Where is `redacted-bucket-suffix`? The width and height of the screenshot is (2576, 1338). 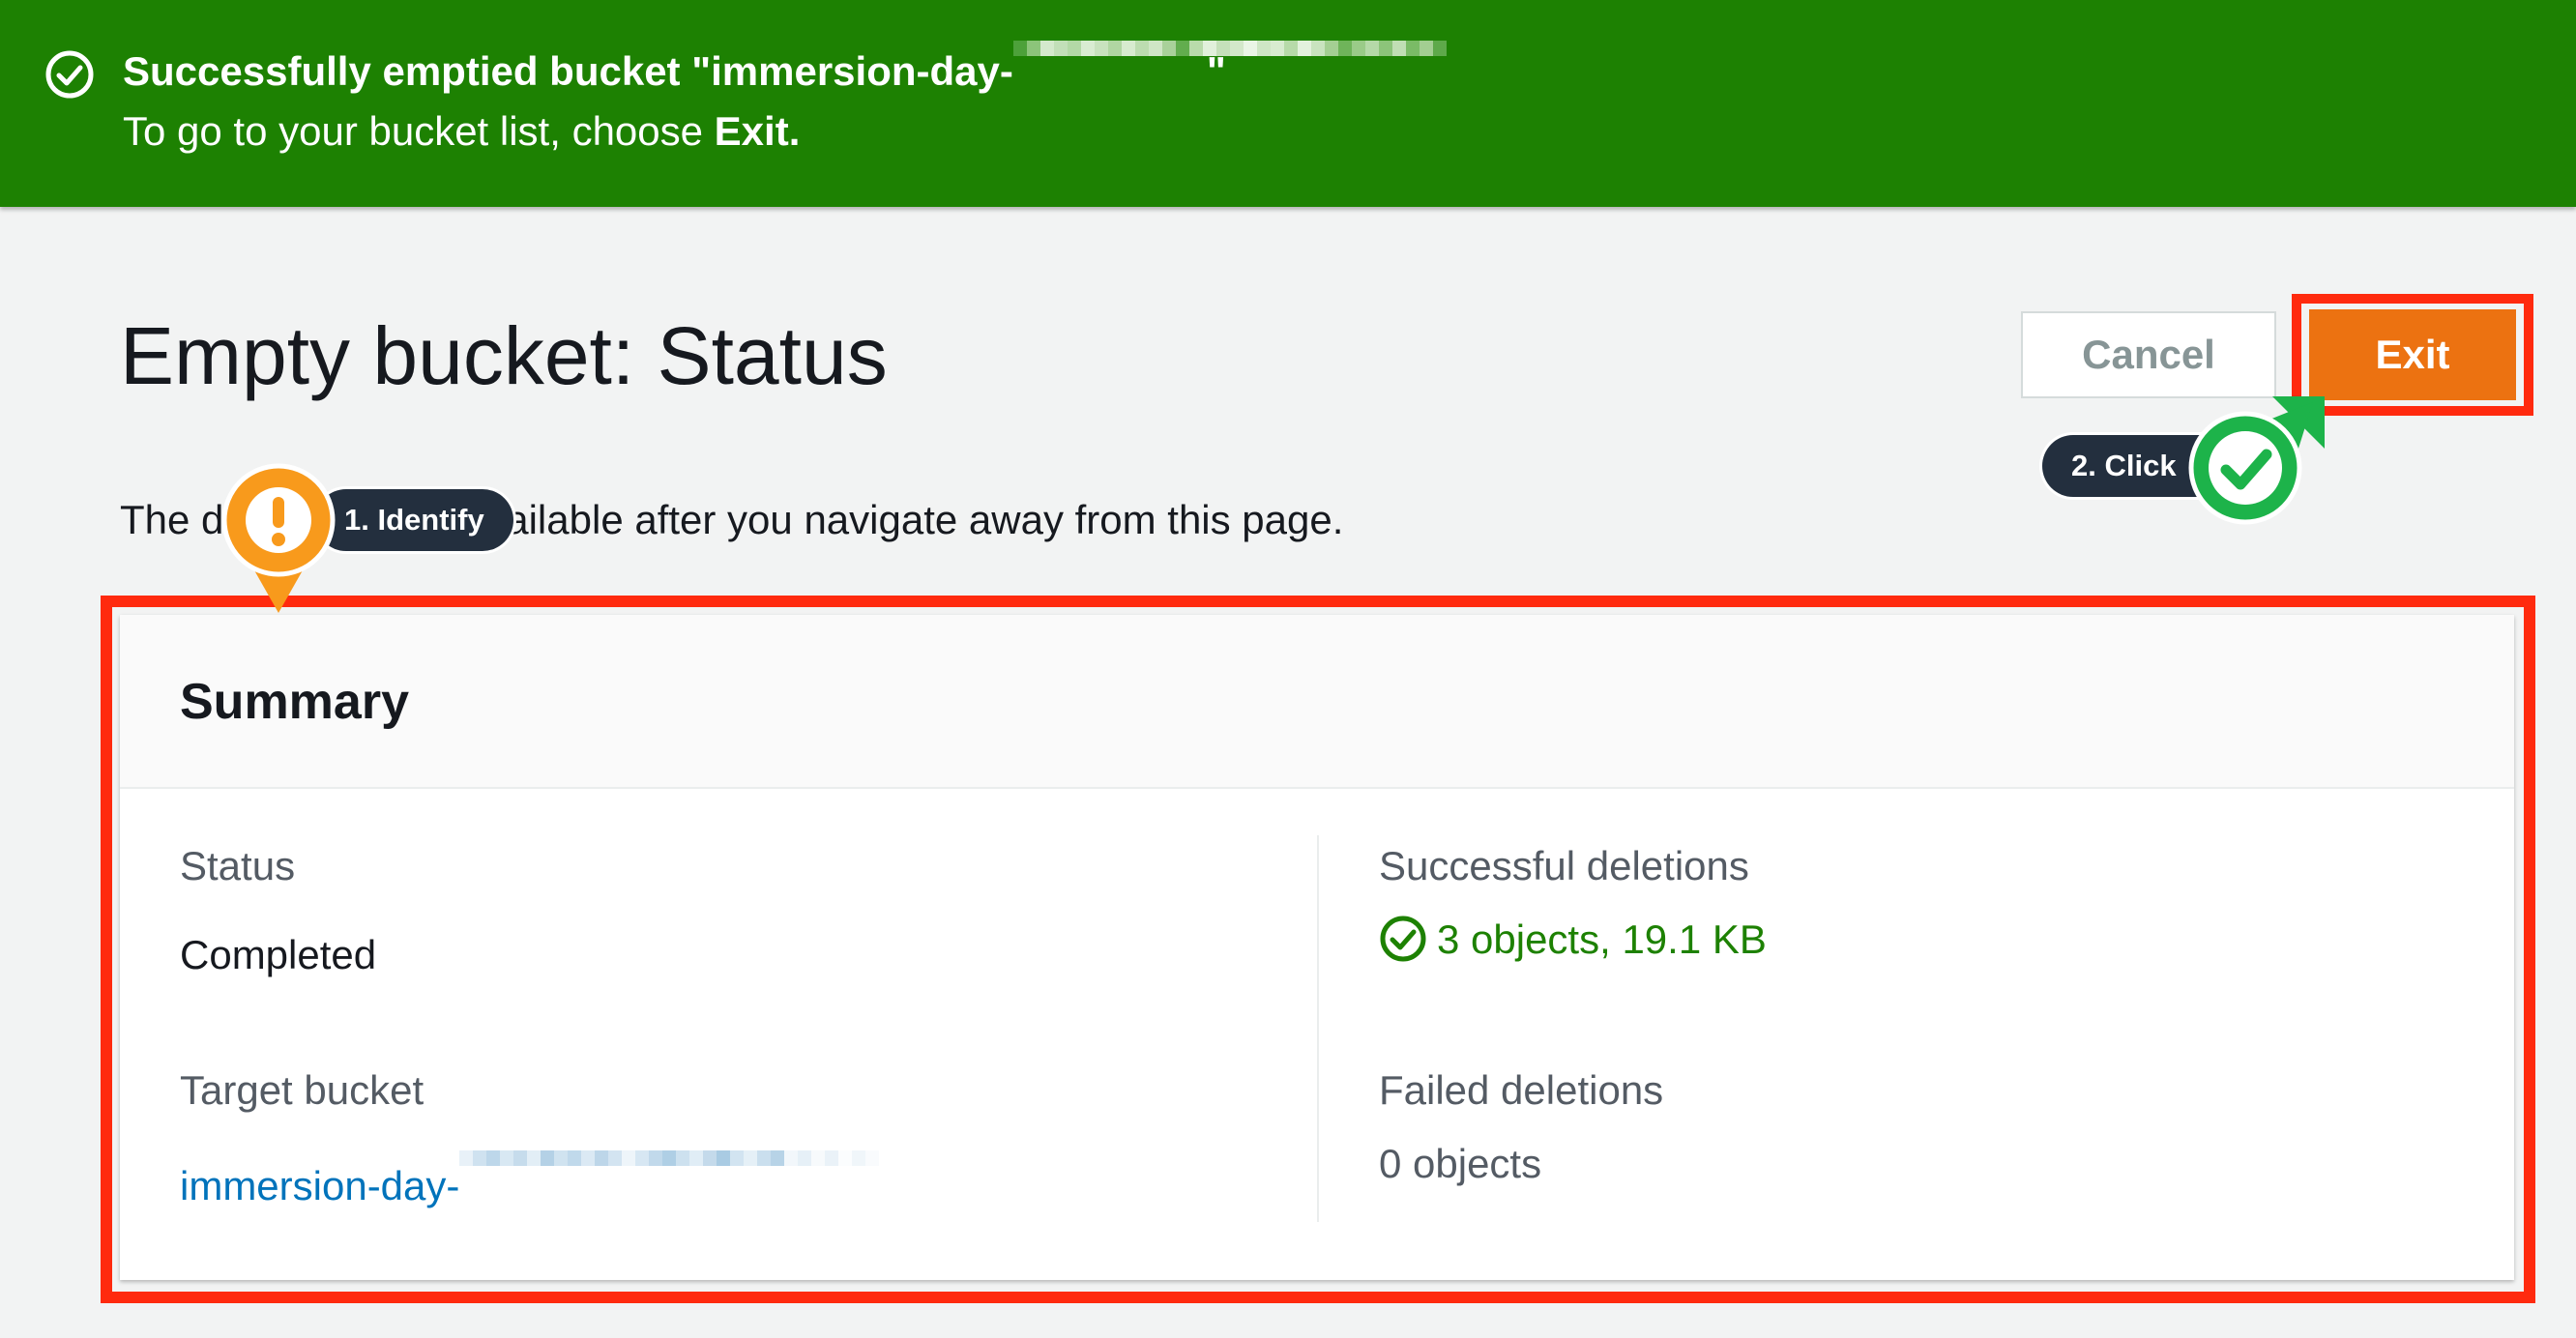 redacted-bucket-suffix is located at coordinates (1229, 71).